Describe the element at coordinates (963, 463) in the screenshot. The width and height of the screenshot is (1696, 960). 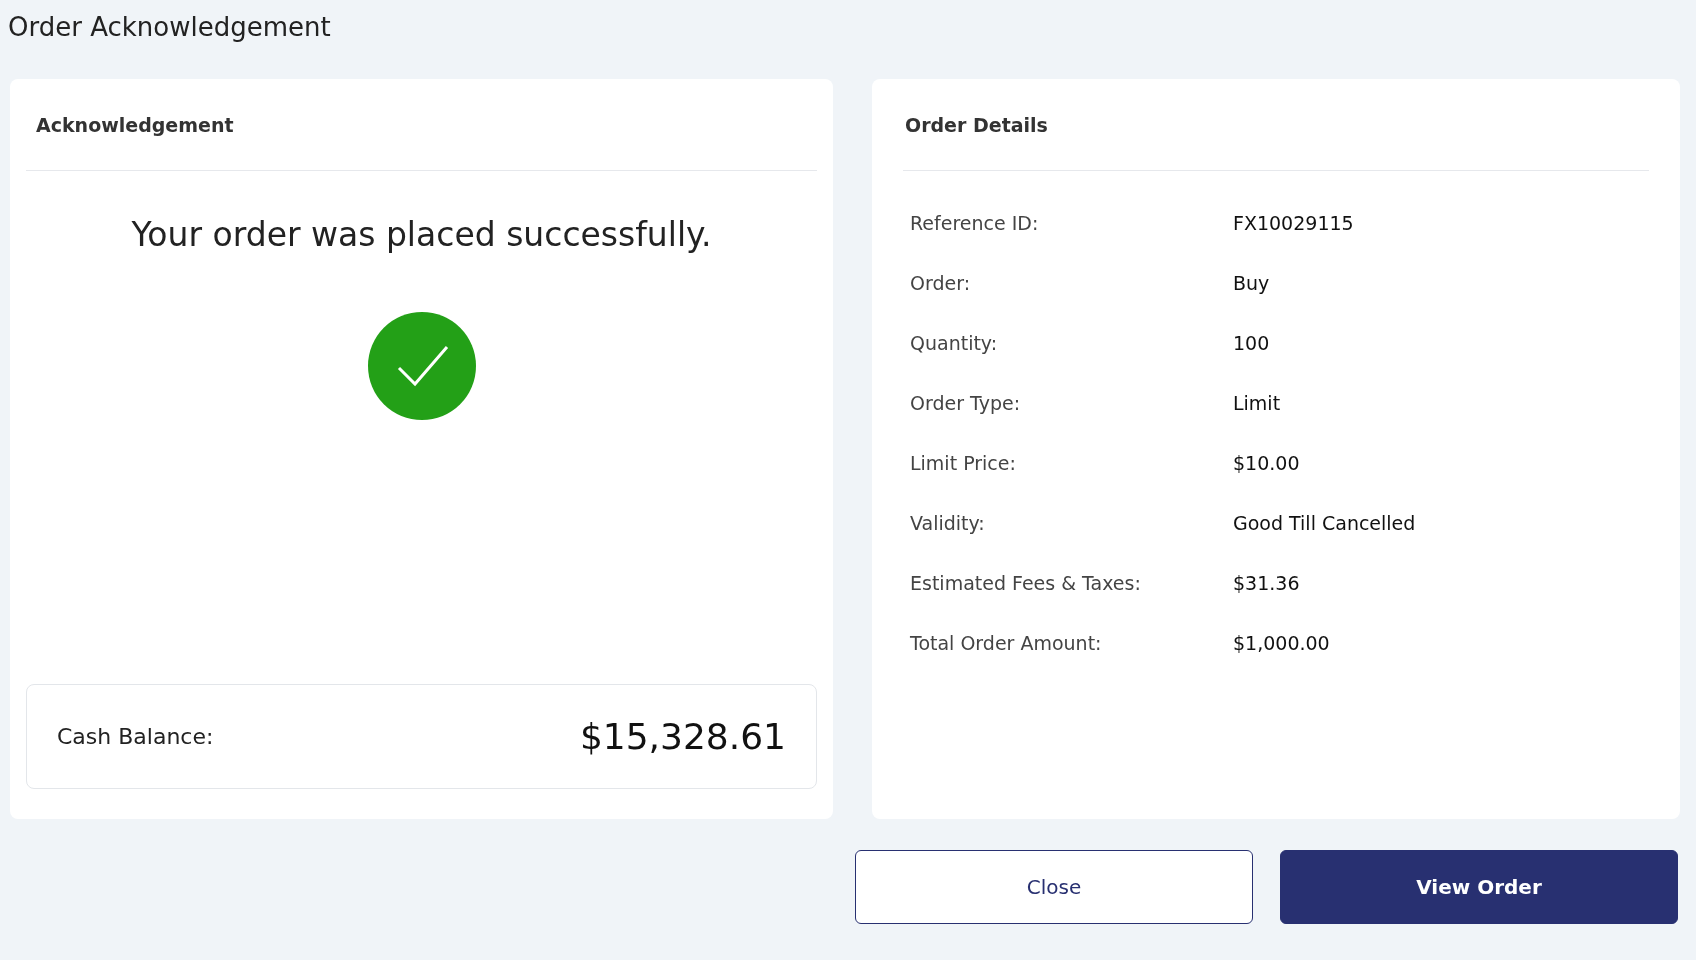
I see `detail-label: Limit Price:` at that location.